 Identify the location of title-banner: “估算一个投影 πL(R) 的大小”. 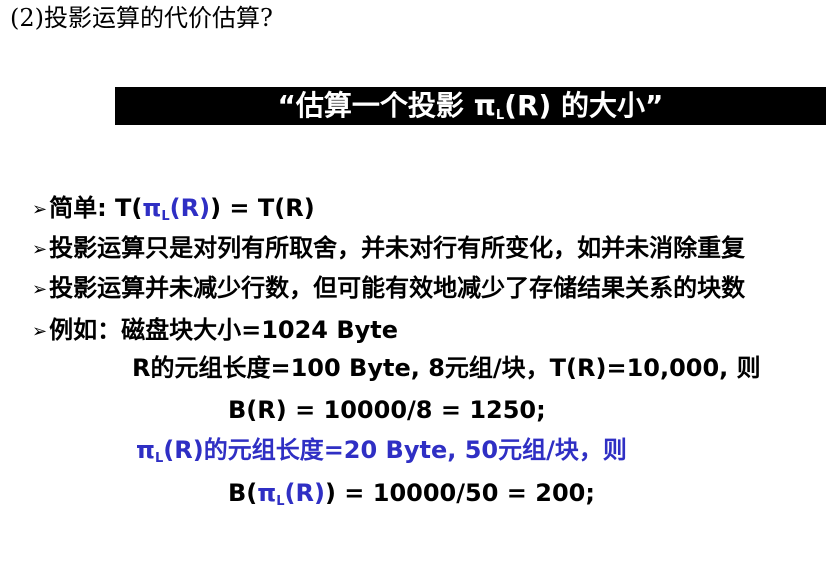
(470, 106).